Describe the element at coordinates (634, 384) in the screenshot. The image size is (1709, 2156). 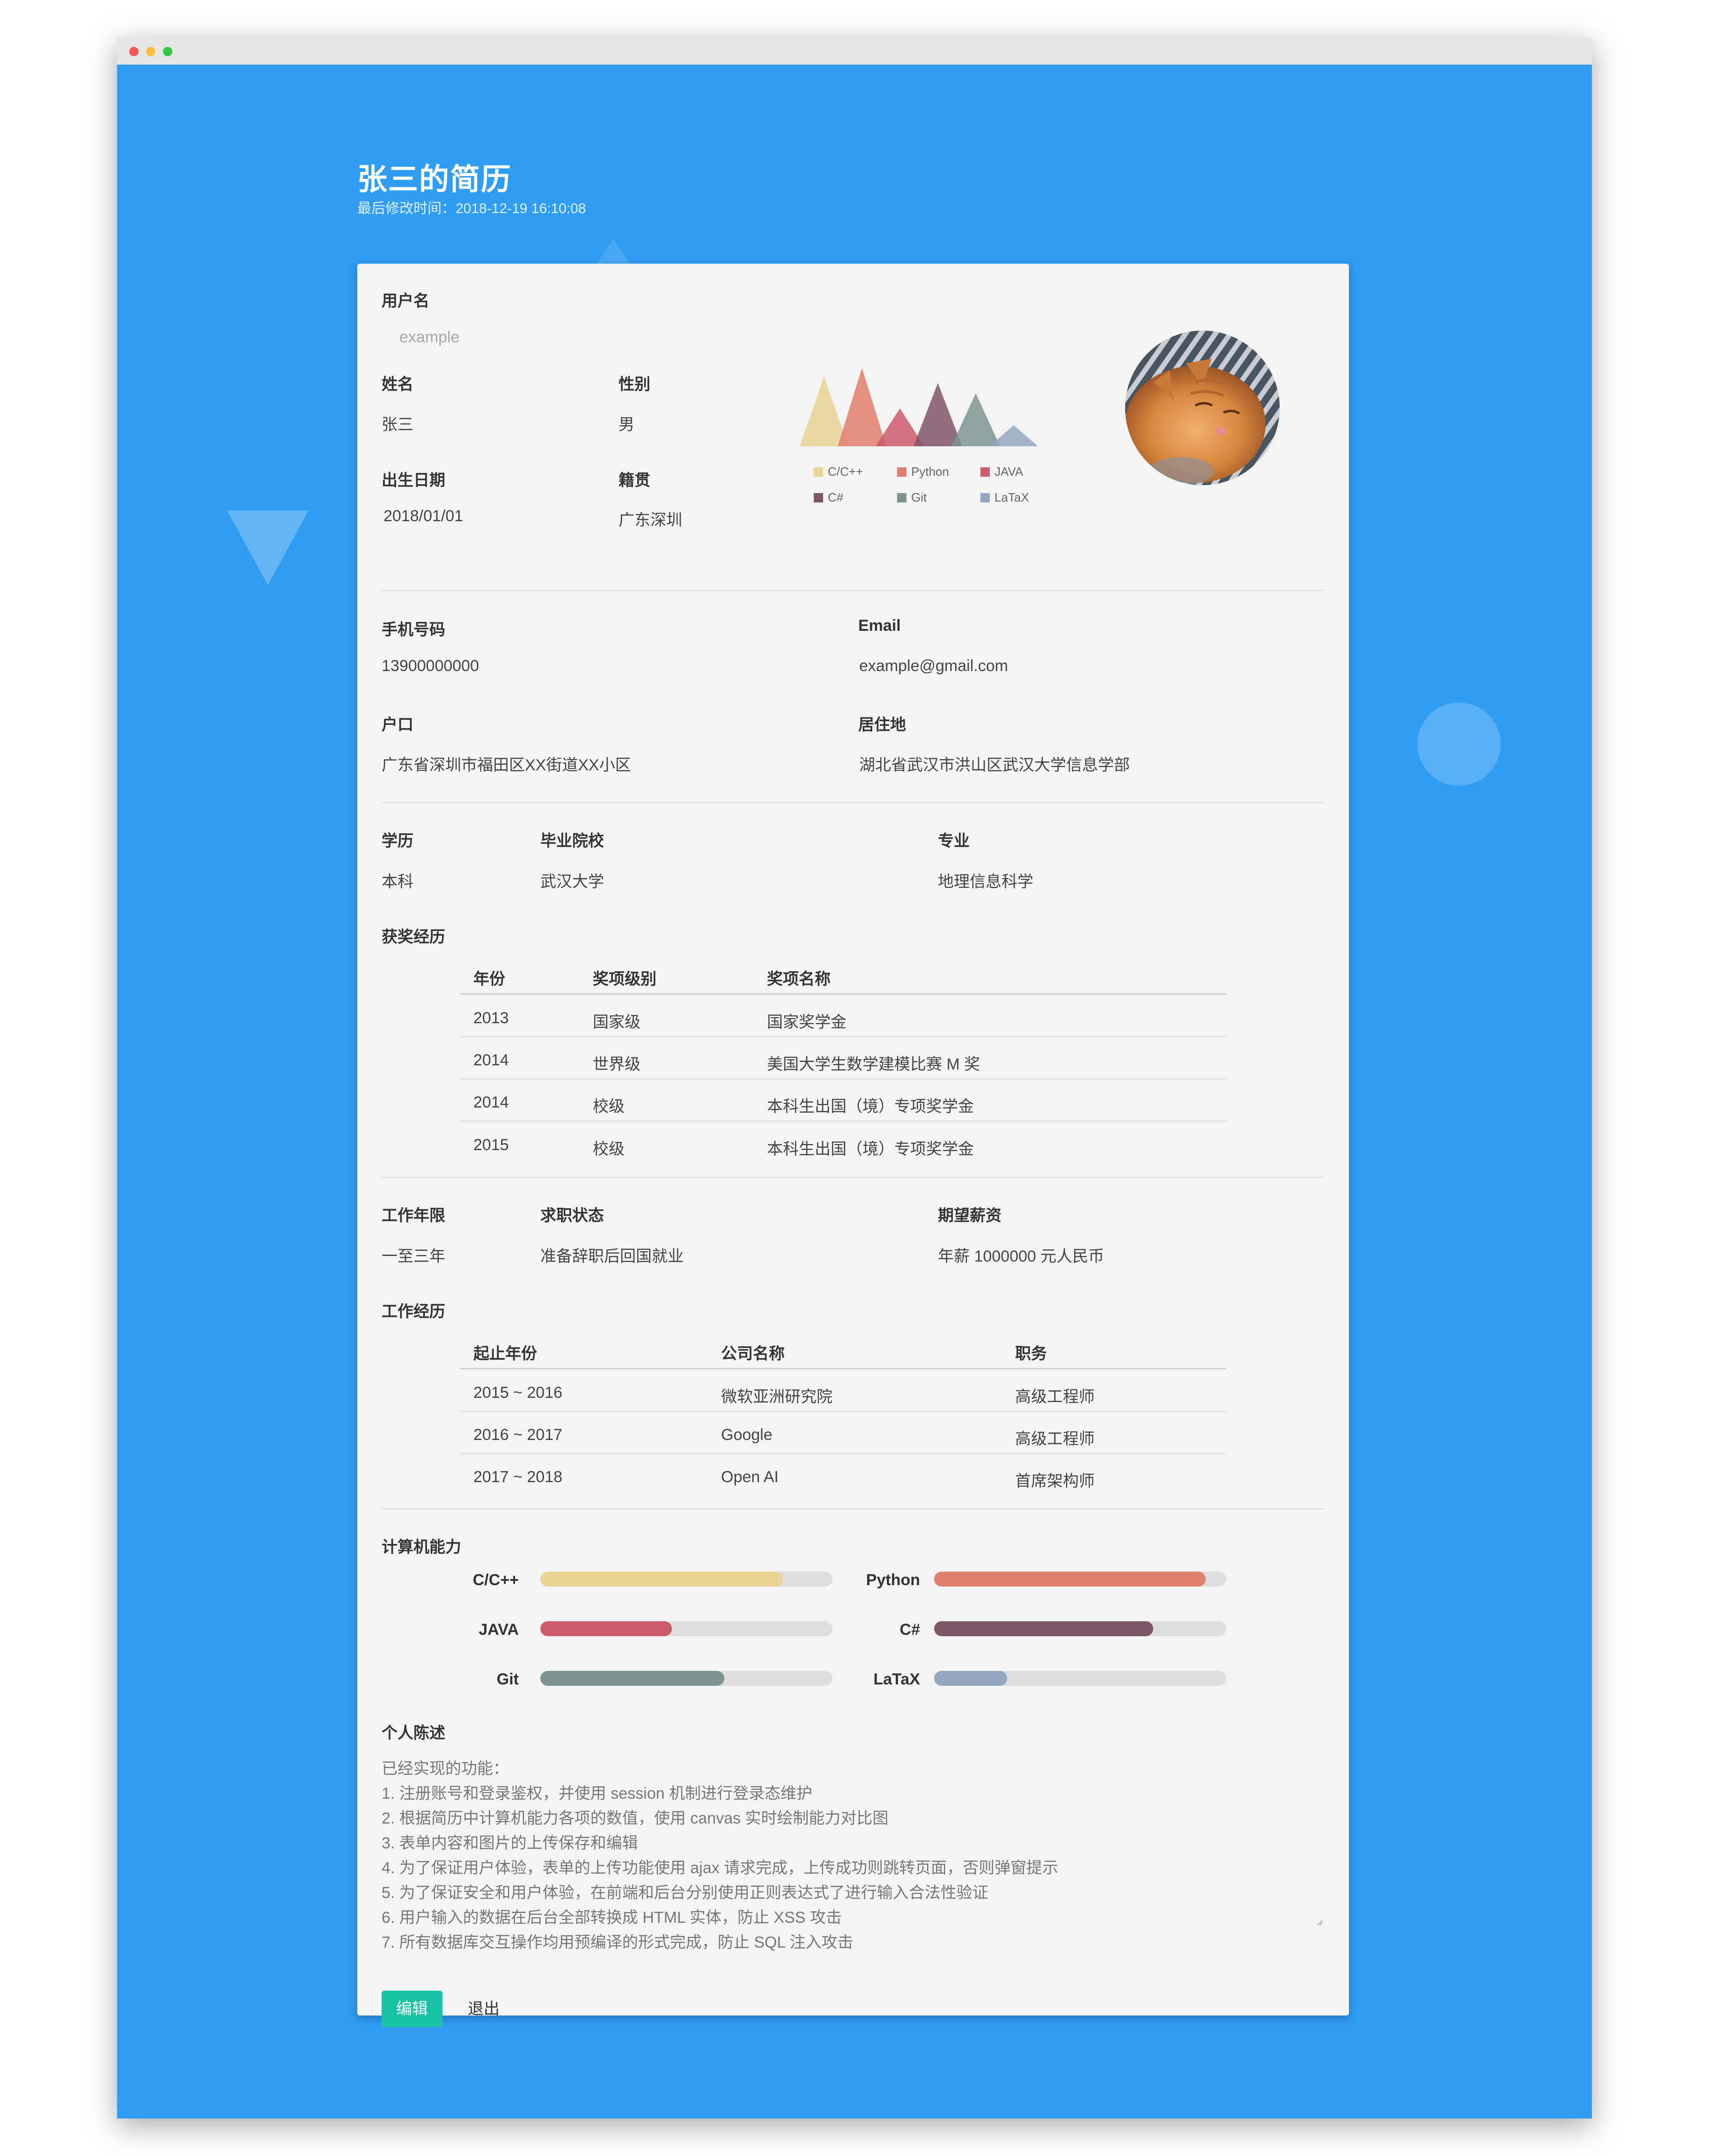
I see `gender-label: 性别` at that location.